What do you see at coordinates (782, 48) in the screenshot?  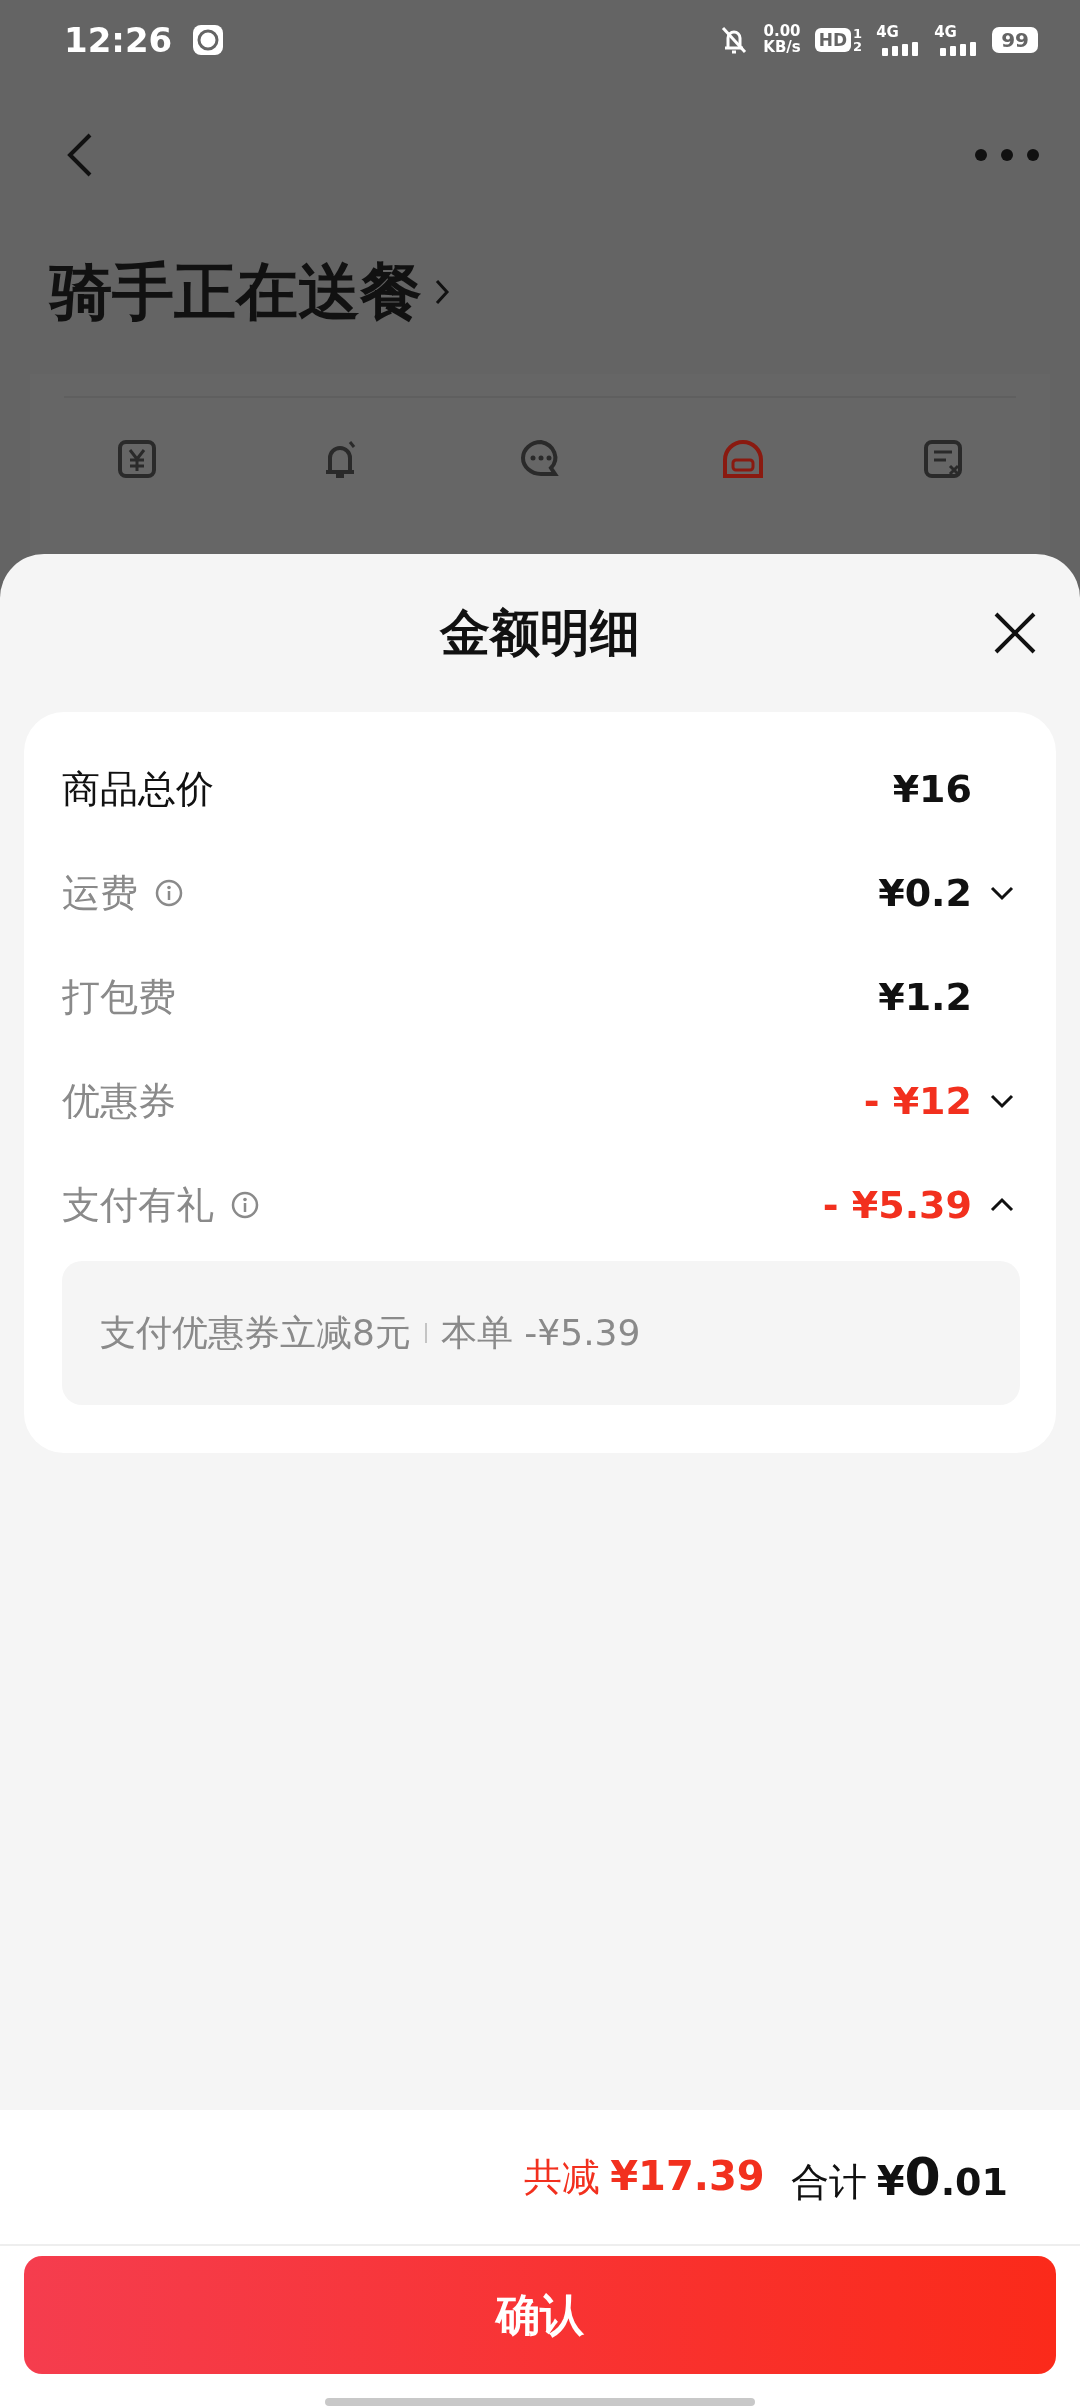 I see `net-unit: KB/s` at bounding box center [782, 48].